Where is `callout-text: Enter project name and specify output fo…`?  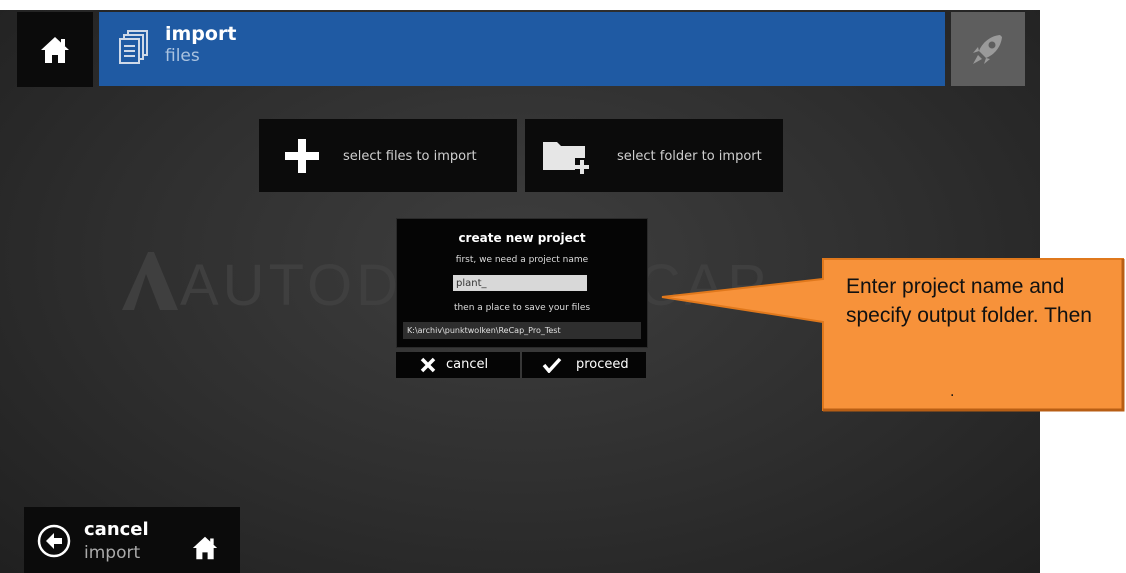 callout-text: Enter project name and specify output fo… is located at coordinates (969, 301).